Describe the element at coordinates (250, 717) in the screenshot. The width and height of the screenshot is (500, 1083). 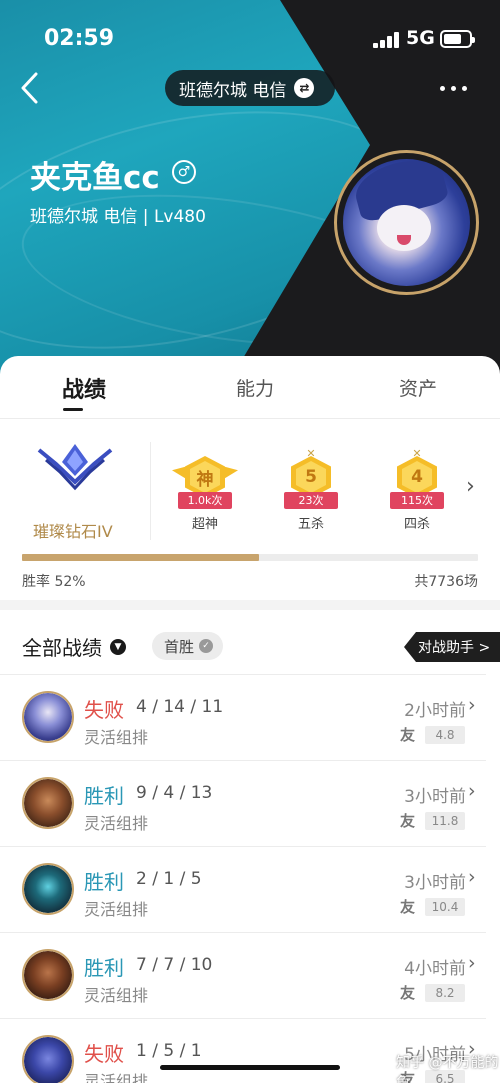
I see `match-row: 失败 4 / 14 / 11 灵活组排 2小时前 › 友 4.8` at that location.